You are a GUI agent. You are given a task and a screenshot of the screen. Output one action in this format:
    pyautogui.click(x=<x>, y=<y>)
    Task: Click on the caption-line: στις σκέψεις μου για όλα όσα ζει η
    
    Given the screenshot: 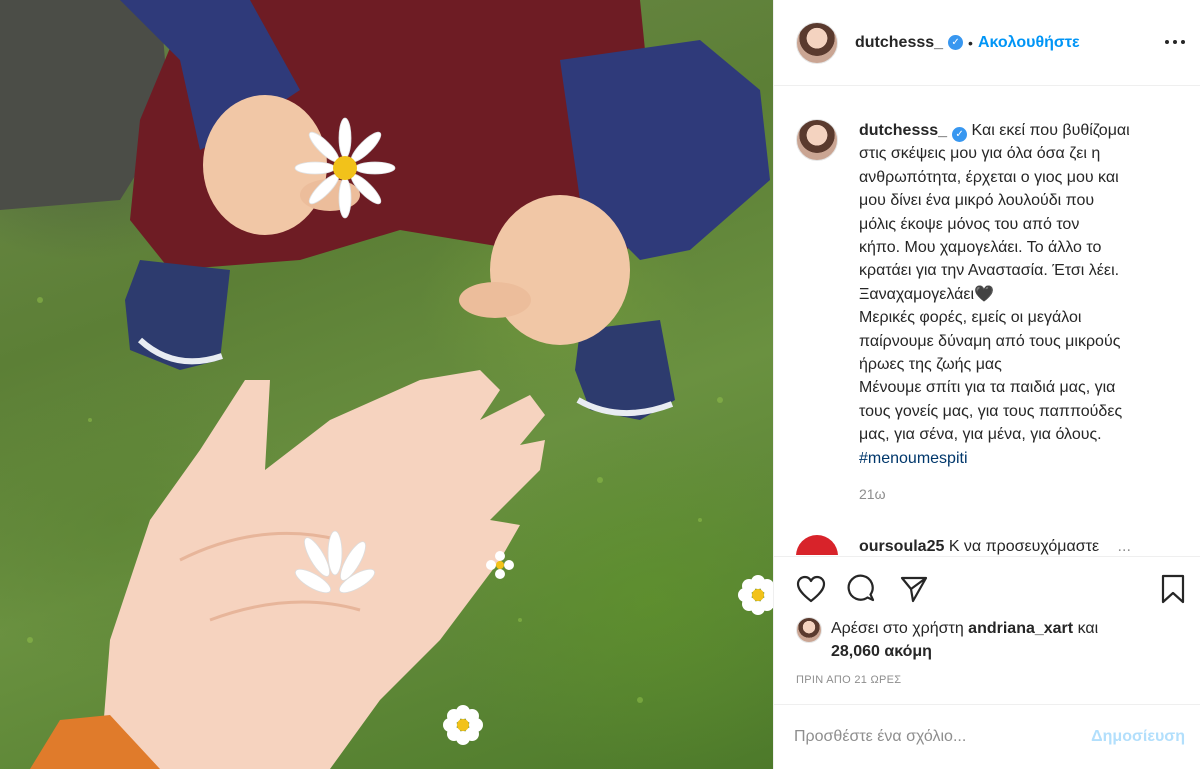 What is the action you would take?
    pyautogui.click(x=980, y=154)
    